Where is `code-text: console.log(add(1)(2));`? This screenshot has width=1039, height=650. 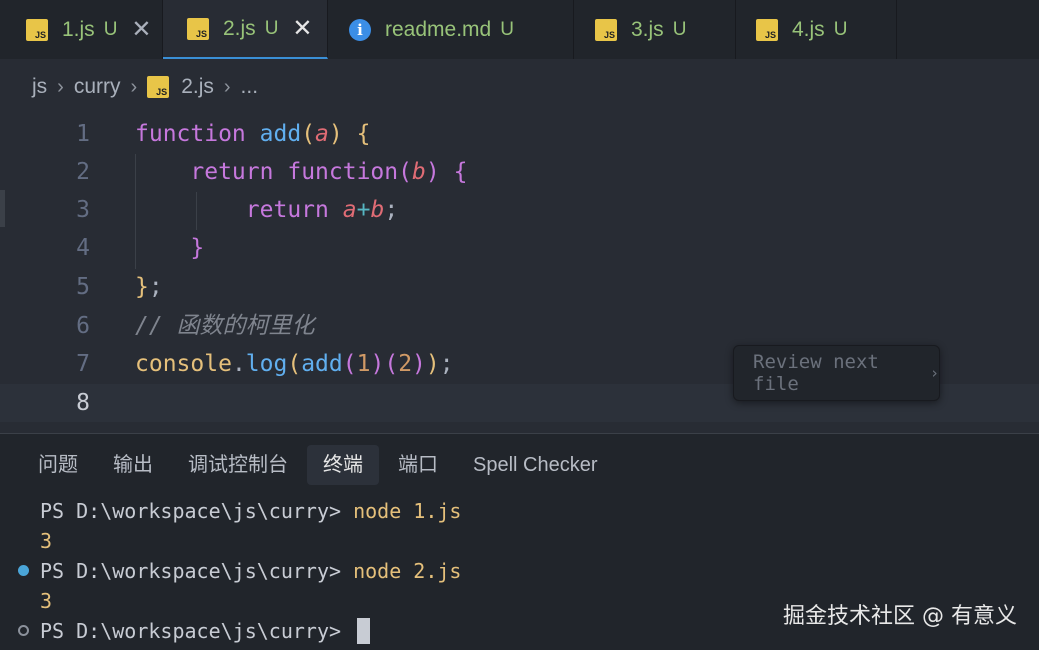 code-text: console.log(add(1)(2)); is located at coordinates (294, 364).